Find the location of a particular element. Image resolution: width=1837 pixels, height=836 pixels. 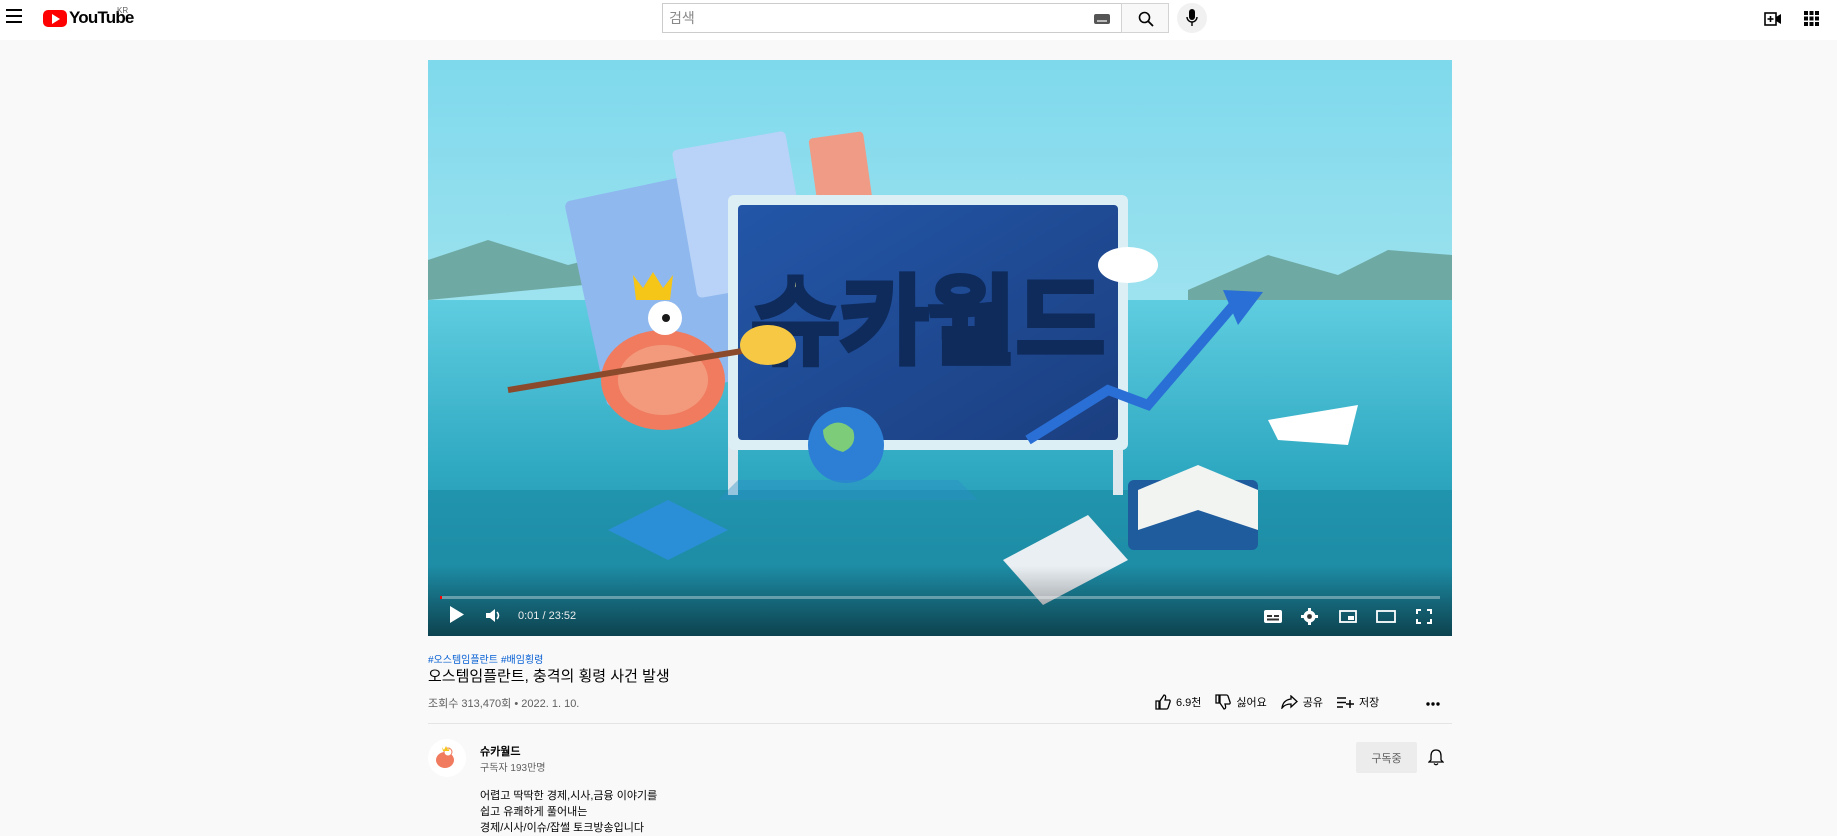

region-code: KR is located at coordinates (123, 10).